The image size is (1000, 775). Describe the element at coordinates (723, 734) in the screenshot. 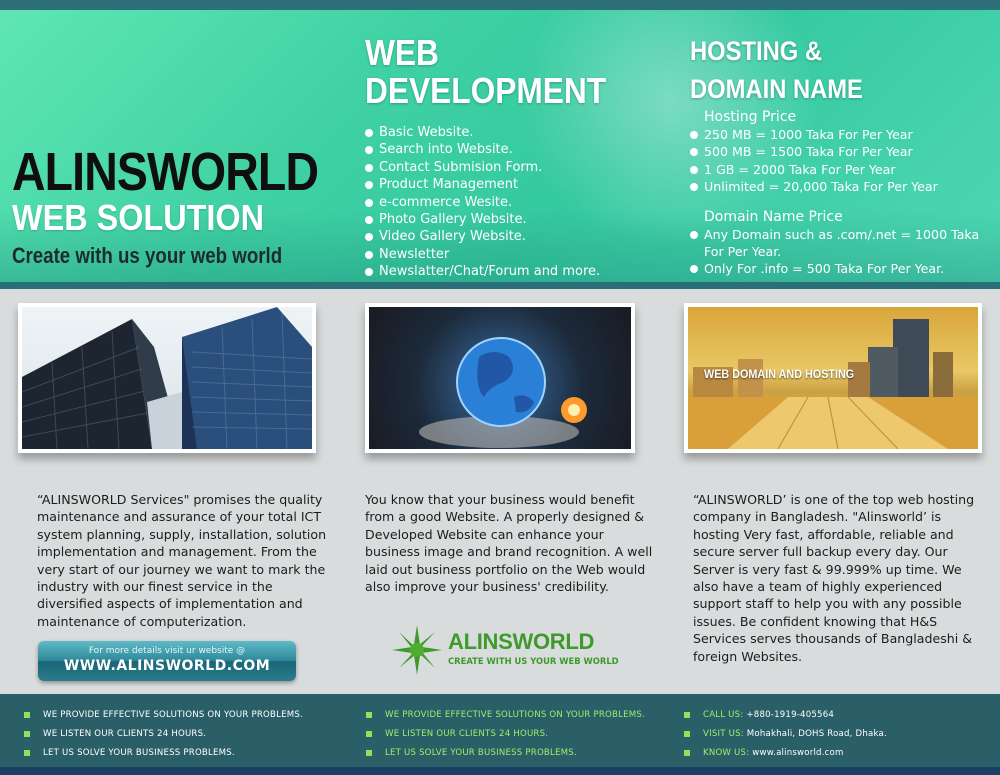

I see `visit-us-label: VISIT US:` at that location.